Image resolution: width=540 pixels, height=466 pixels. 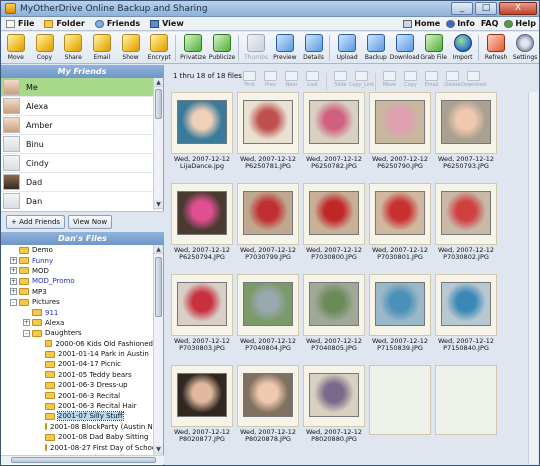 I want to click on publicize-button: Publicize, so click(x=222, y=48).